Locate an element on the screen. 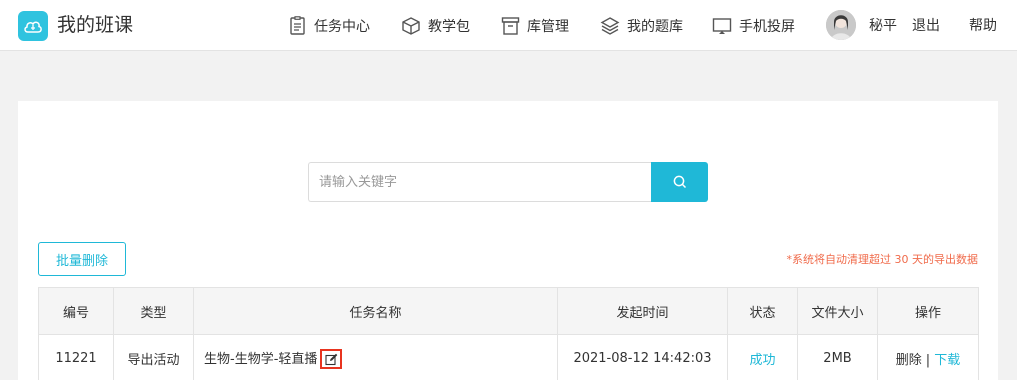 This screenshot has width=1017, height=380. cell-type: 导出活动 is located at coordinates (153, 357).